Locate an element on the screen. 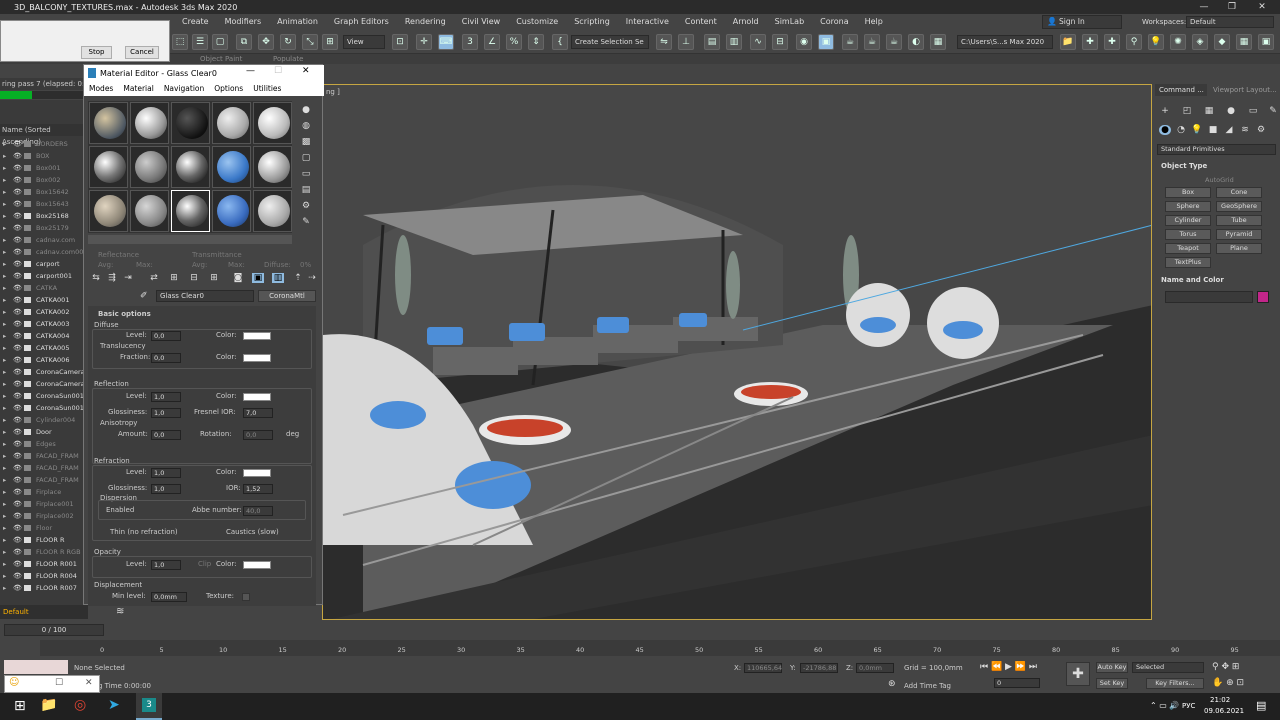 Image resolution: width=1280 pixels, height=720 pixels. z-coordinate-field: 0,0mm is located at coordinates (875, 668).